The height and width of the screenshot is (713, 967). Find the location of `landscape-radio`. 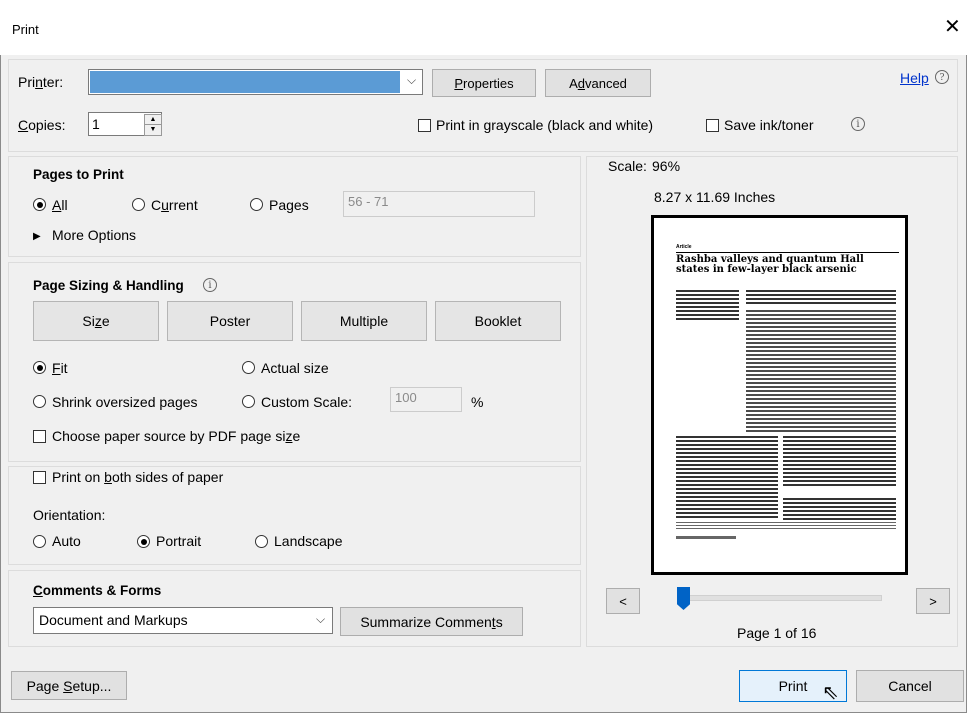

landscape-radio is located at coordinates (261, 541).